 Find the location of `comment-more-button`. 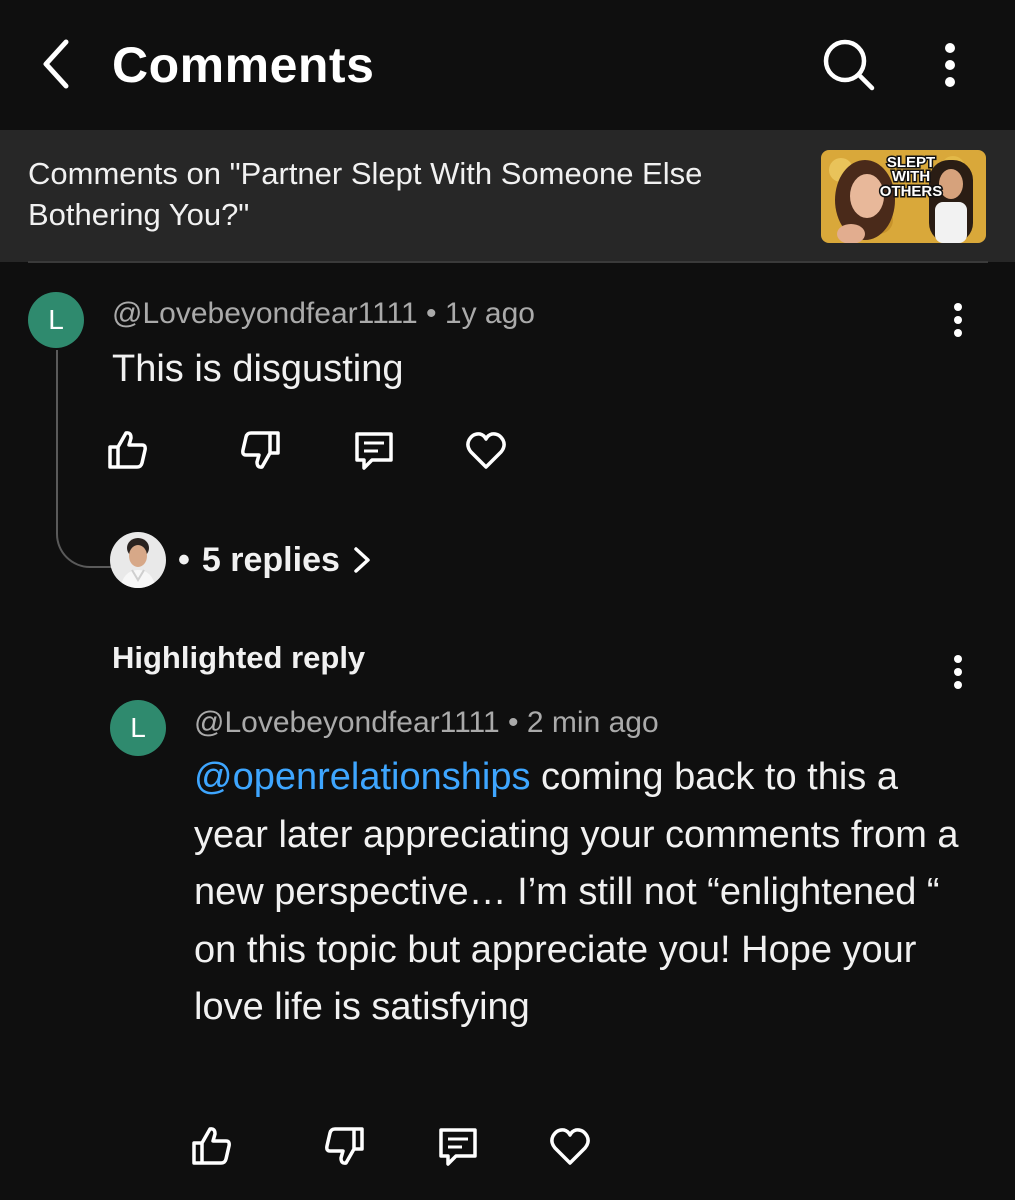

comment-more-button is located at coordinates (958, 320).